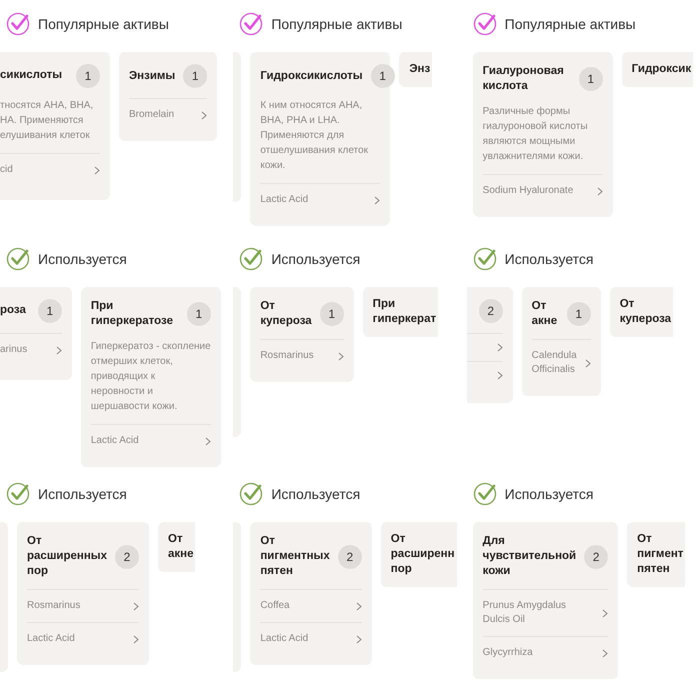 This screenshot has height=700, width=700. I want to click on category-card: При гиперкератозе 1 Гиперкератоз - скопление отмерших клеток, приводящих к неровности и шершавости кожи. Lactic Acid, so click(150, 377).